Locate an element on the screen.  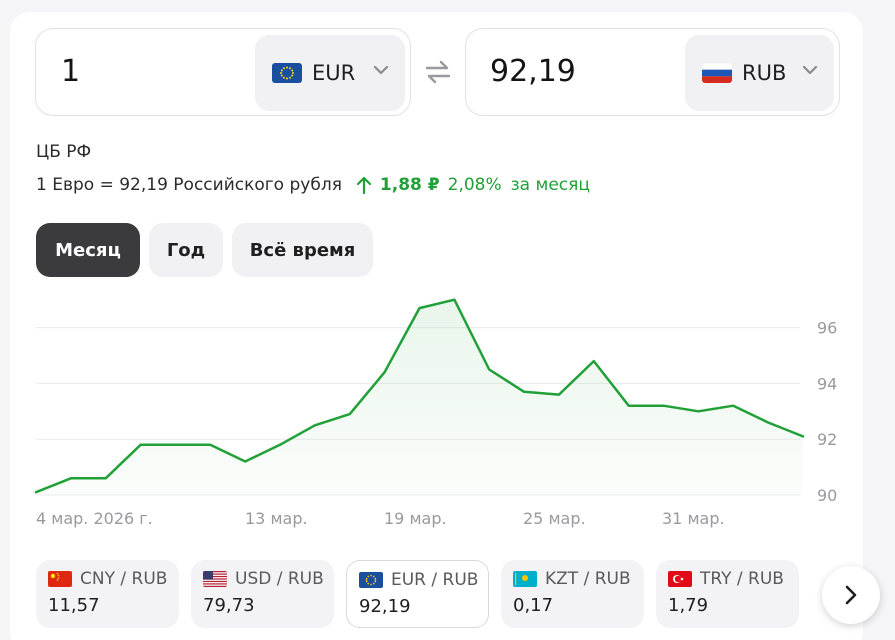
chevron-right-icon is located at coordinates (851, 595).